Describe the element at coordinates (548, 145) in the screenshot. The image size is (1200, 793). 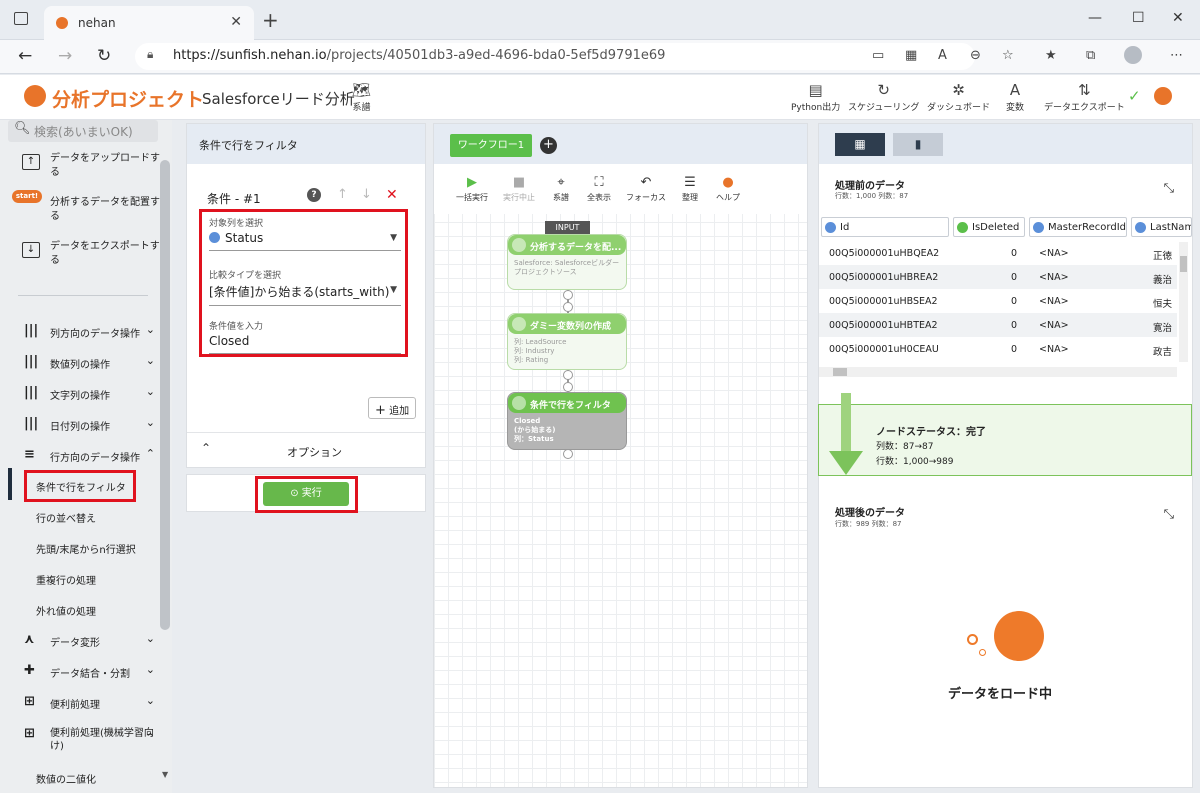
I see `add-workflow-icon: +` at that location.